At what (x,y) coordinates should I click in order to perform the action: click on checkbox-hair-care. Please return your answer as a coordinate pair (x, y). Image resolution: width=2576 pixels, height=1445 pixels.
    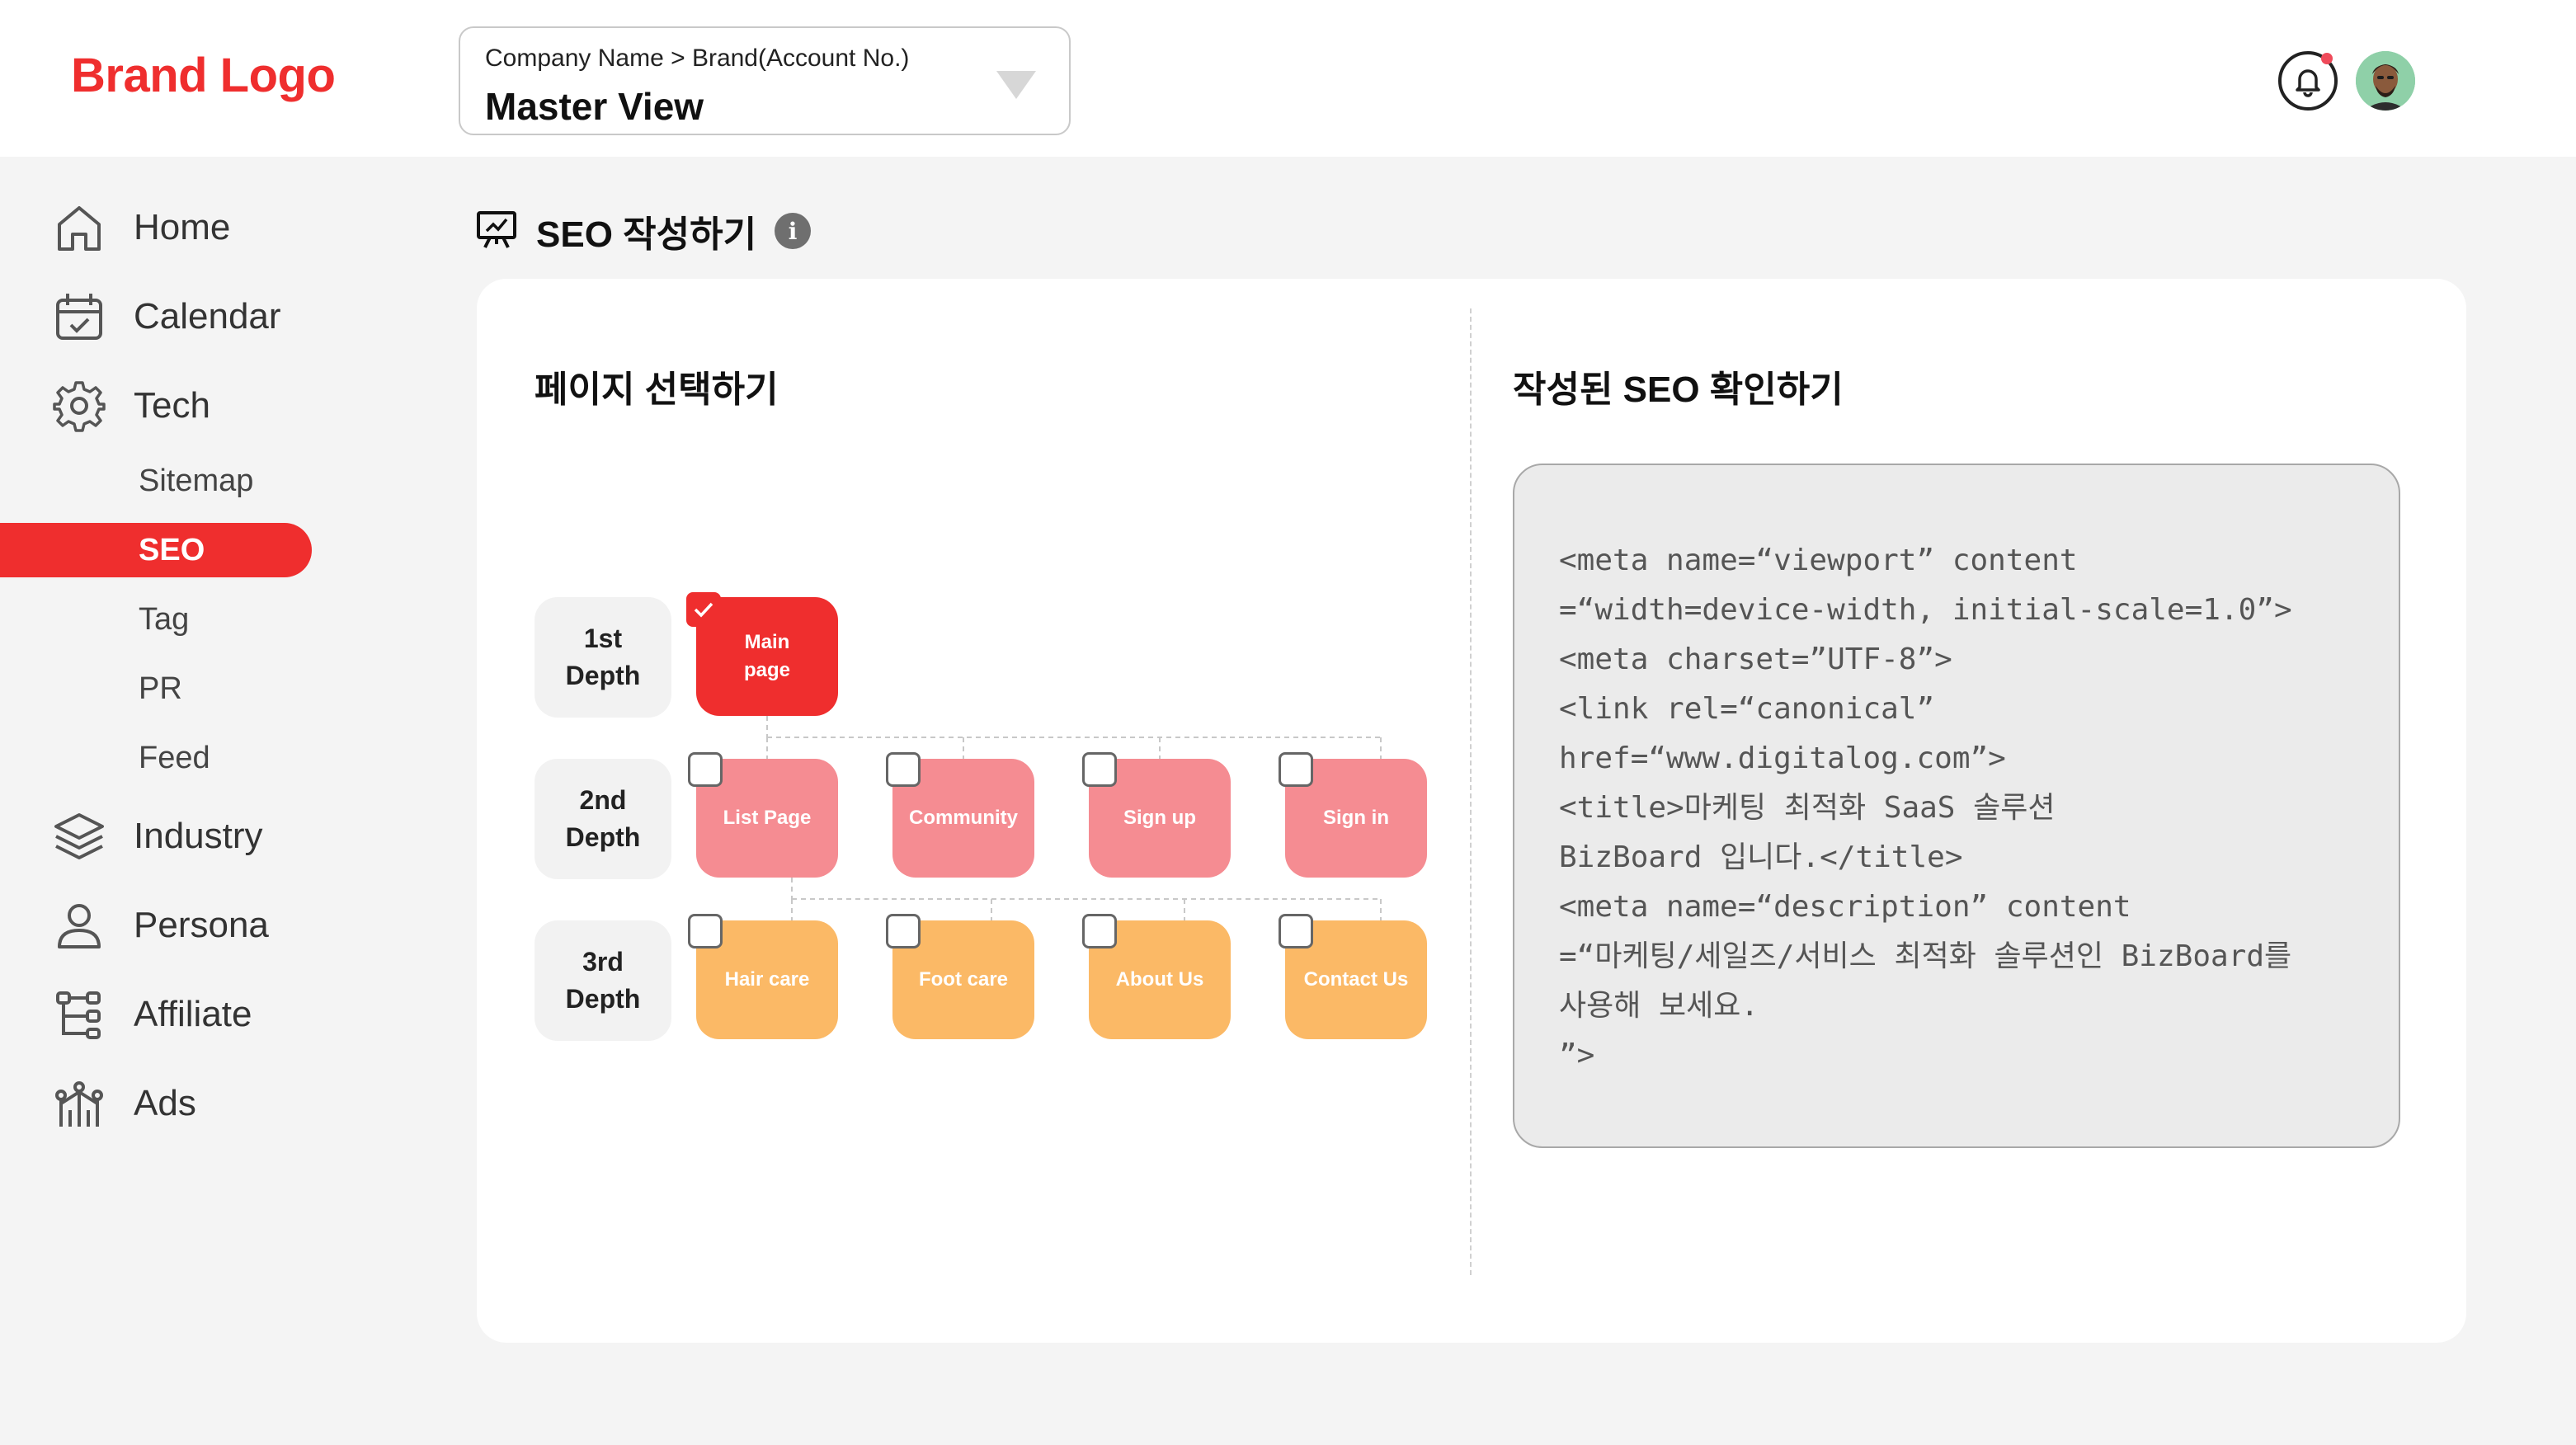
    Looking at the image, I should click on (705, 931).